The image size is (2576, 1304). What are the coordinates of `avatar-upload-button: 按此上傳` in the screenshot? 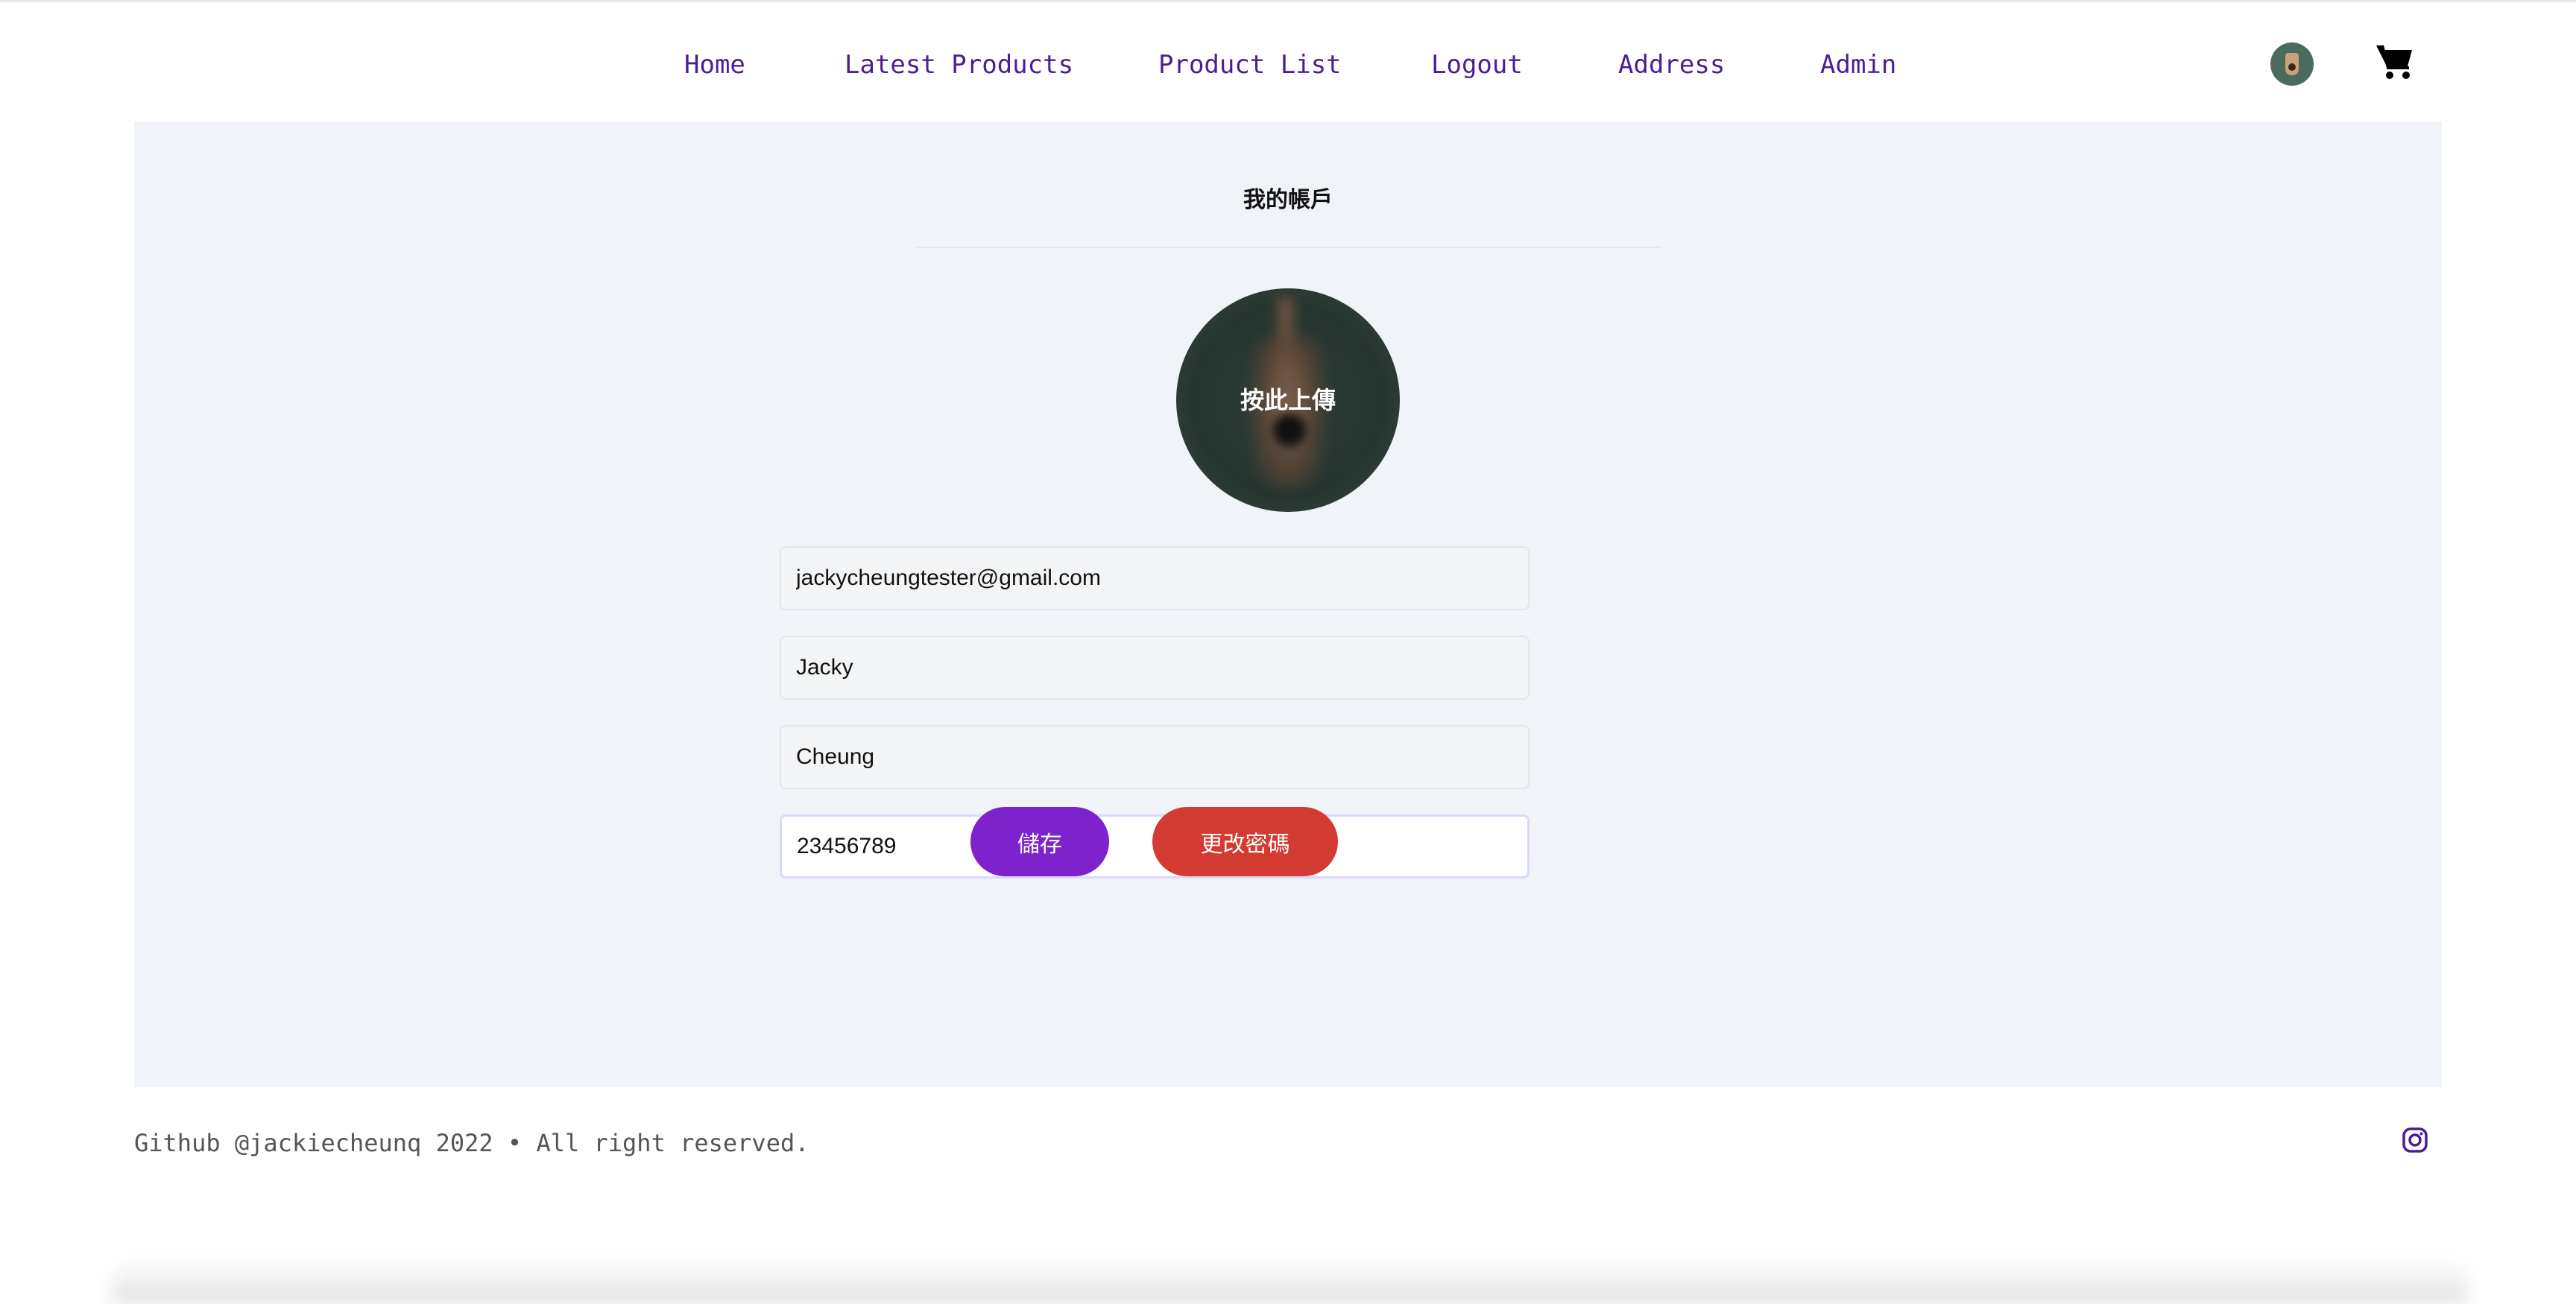 It's located at (1288, 400).